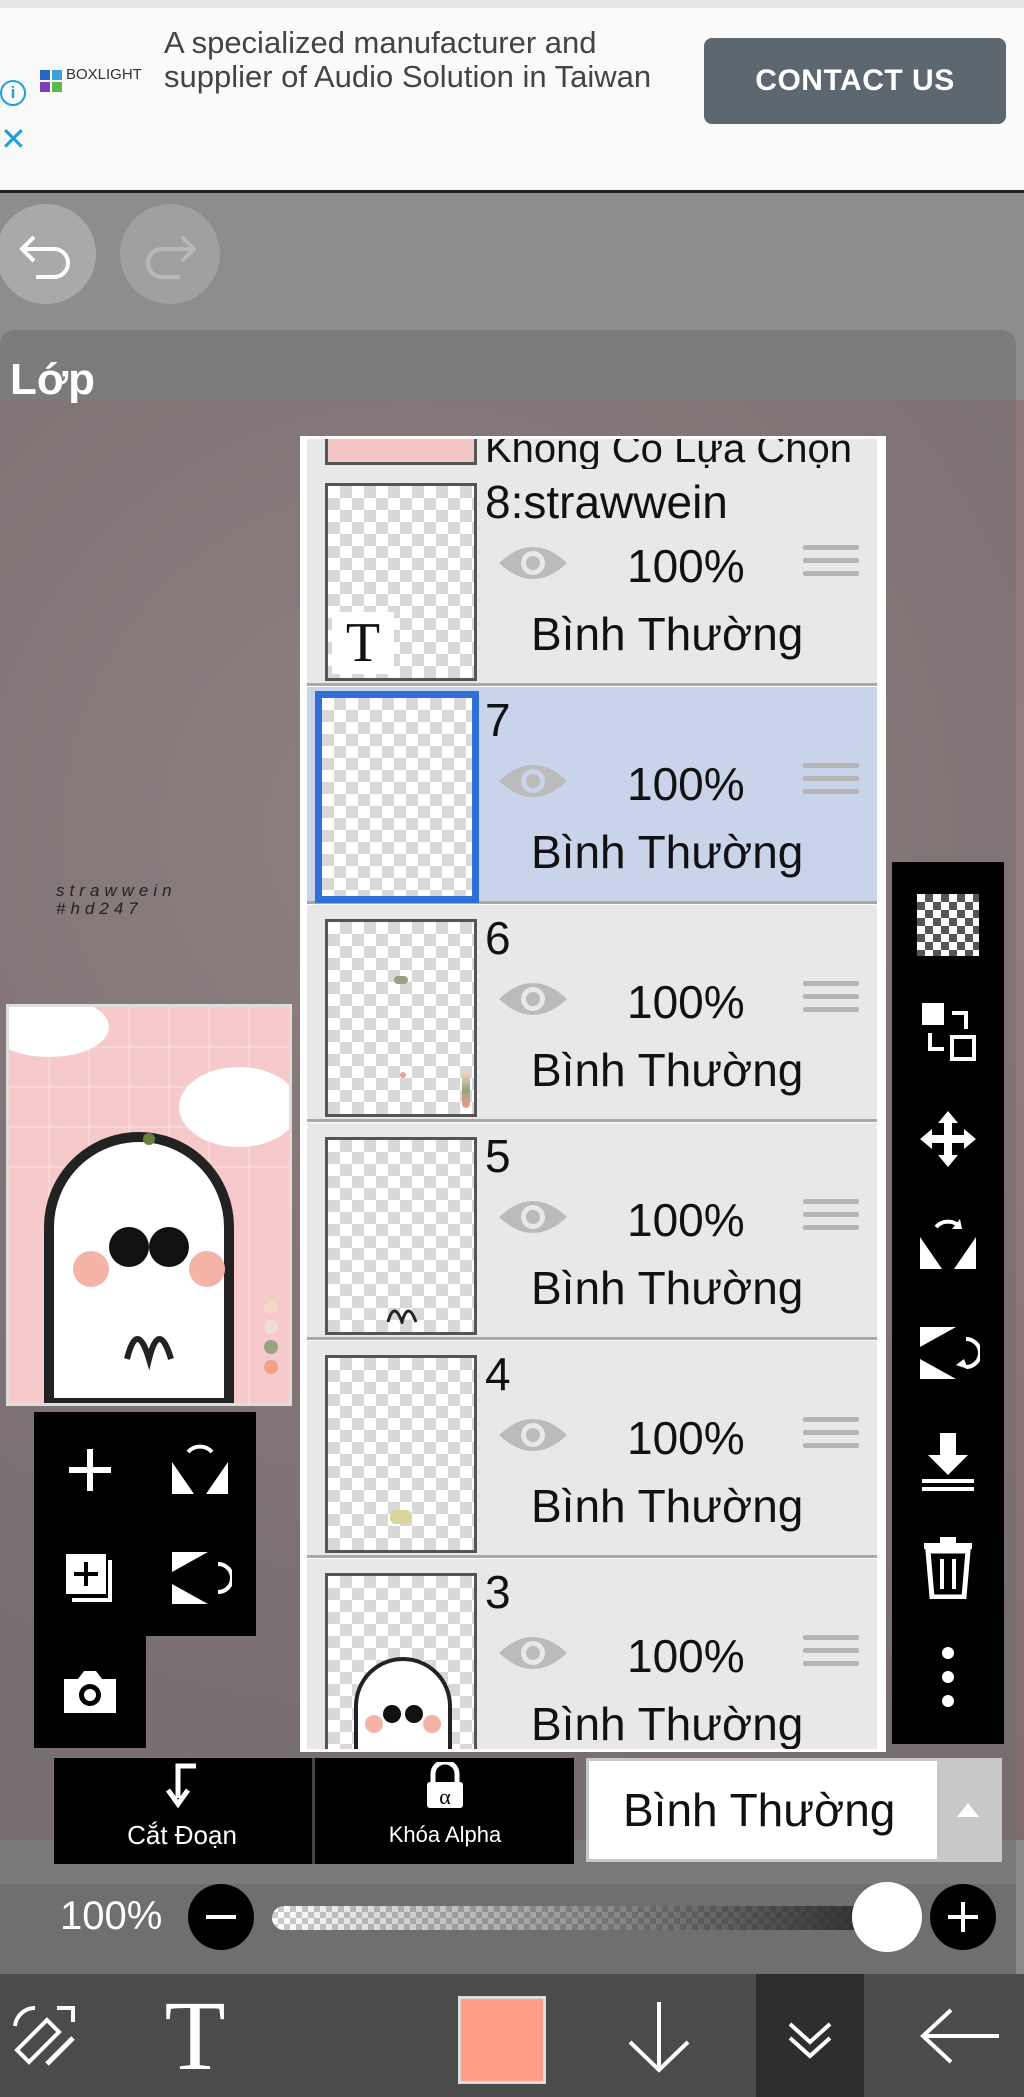 This screenshot has width=1024, height=2097. I want to click on alpha-glyph: α, so click(445, 1796).